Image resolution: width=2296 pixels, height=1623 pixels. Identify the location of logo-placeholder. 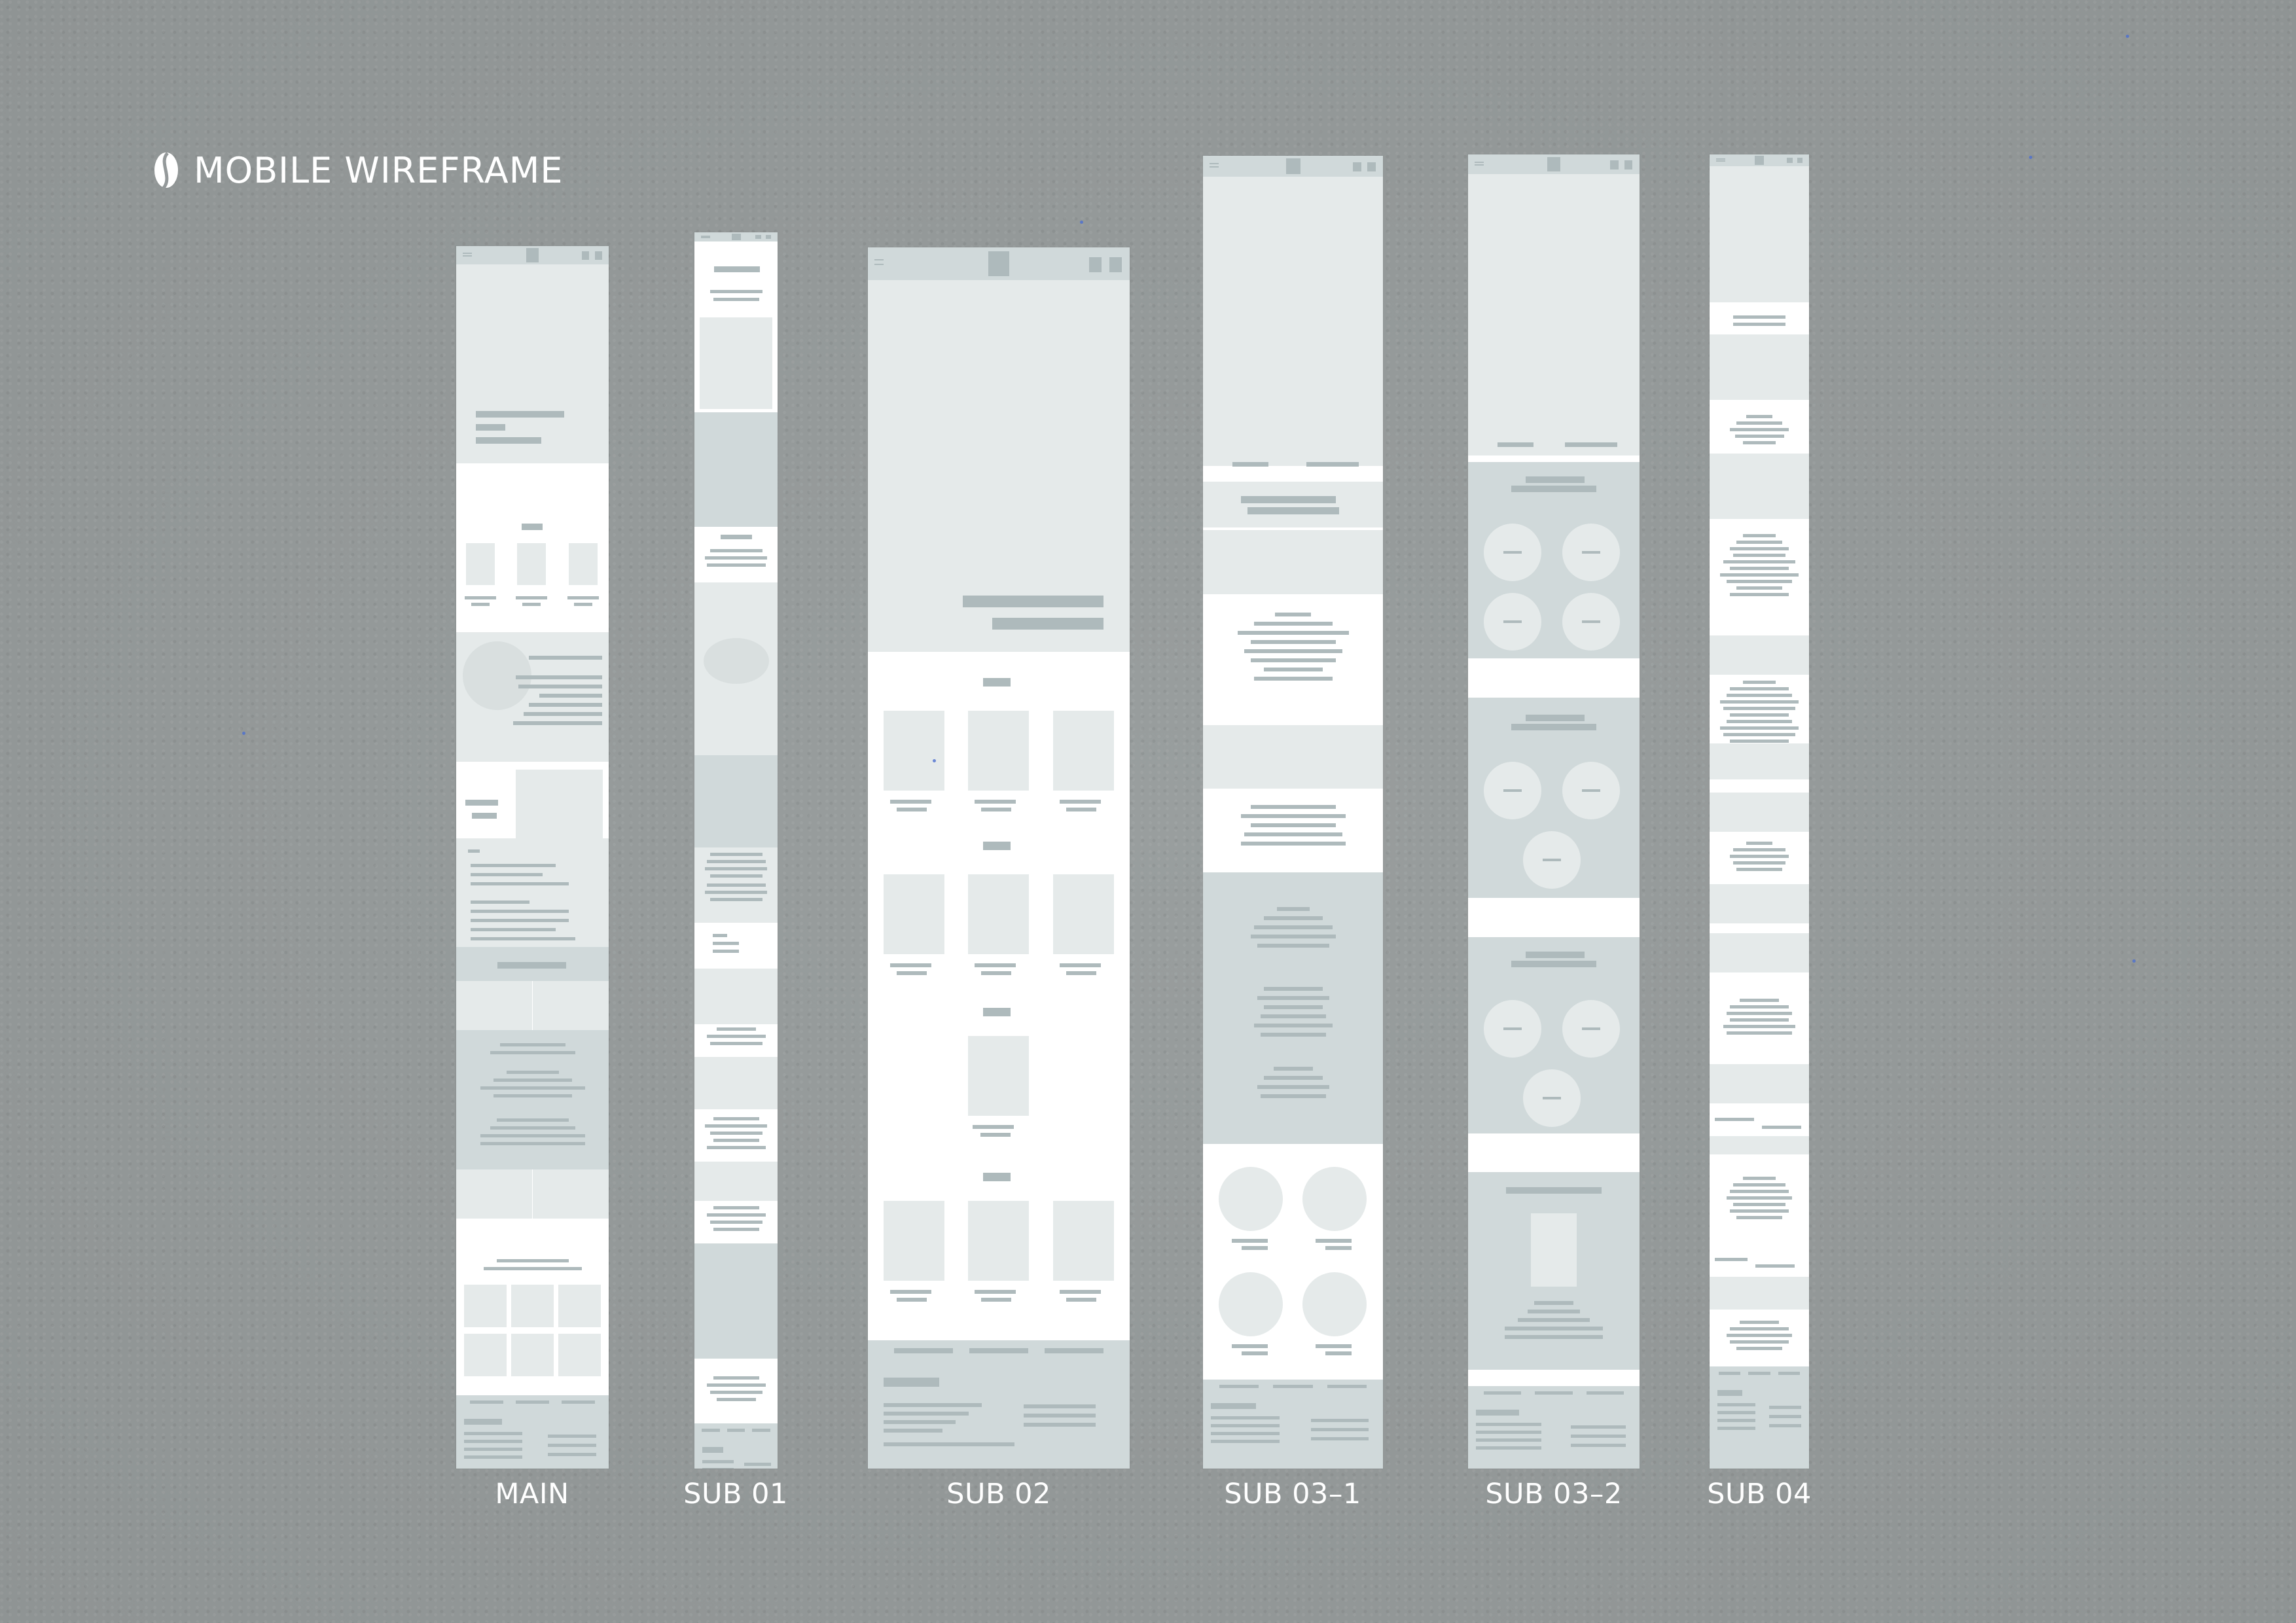
(1554, 164).